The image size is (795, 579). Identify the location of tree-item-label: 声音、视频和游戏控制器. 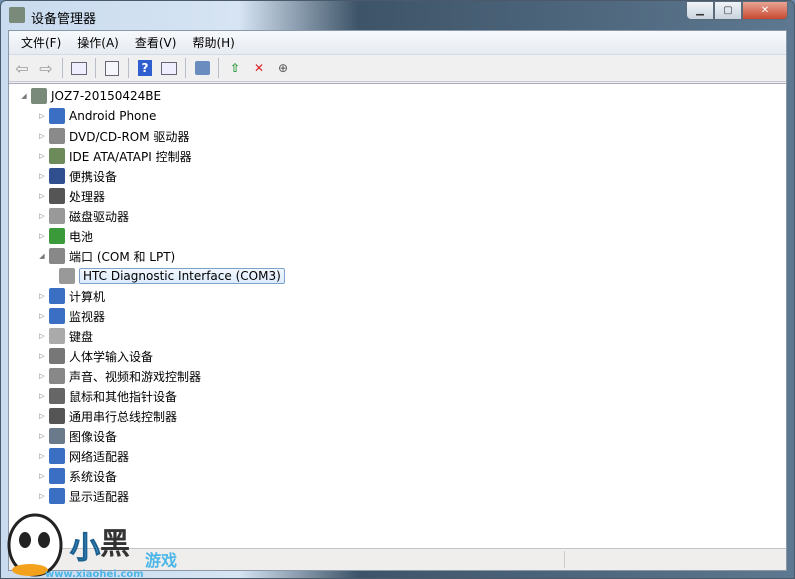
(135, 376).